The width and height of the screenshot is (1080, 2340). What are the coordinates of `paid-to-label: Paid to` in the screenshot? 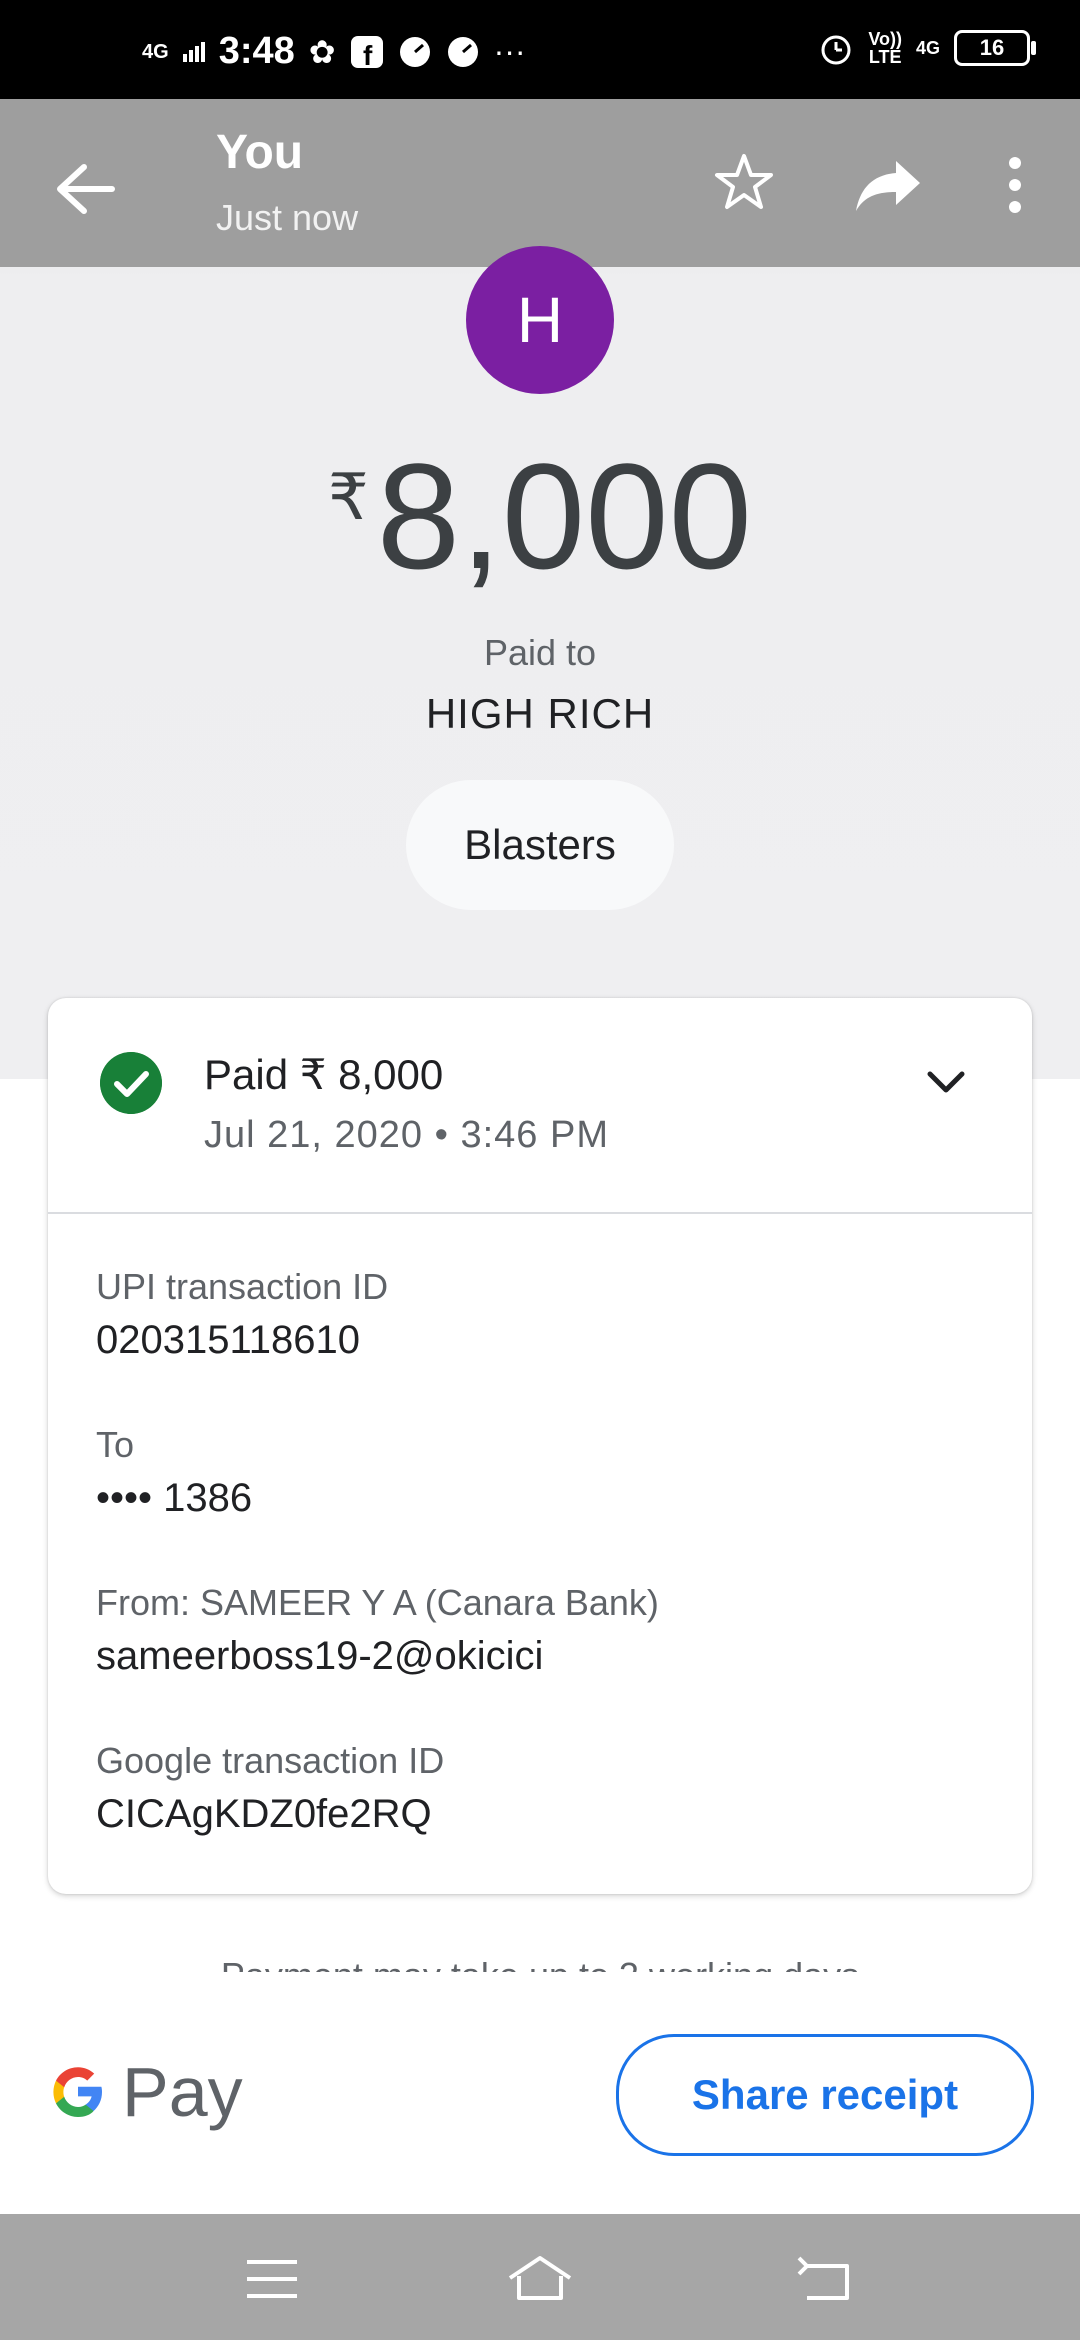 It's located at (540, 652).